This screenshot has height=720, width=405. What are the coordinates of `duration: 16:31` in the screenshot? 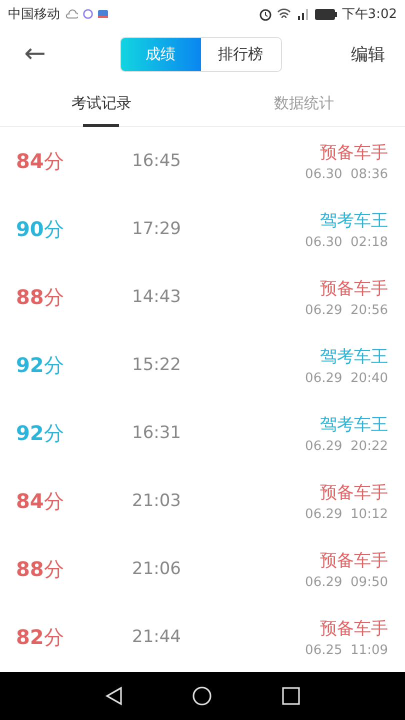 It's located at (157, 433).